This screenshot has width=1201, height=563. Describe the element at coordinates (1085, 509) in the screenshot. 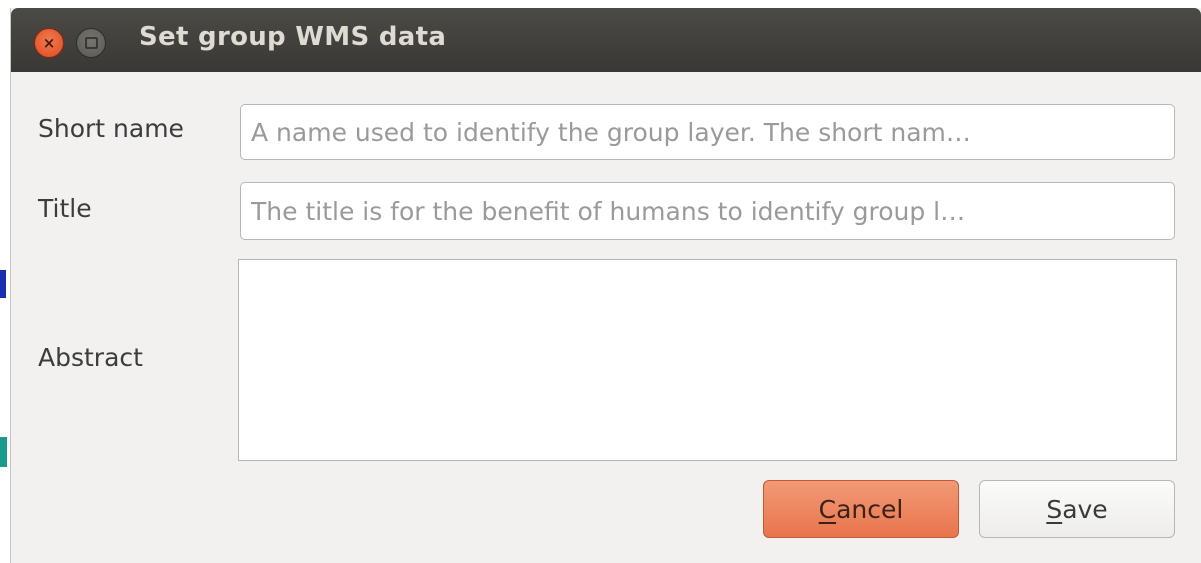

I see `save-label: ave` at that location.